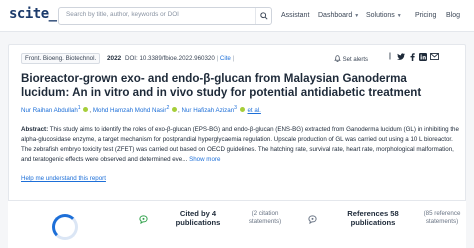  I want to click on set-alerts-button: Set alerts, so click(351, 59).